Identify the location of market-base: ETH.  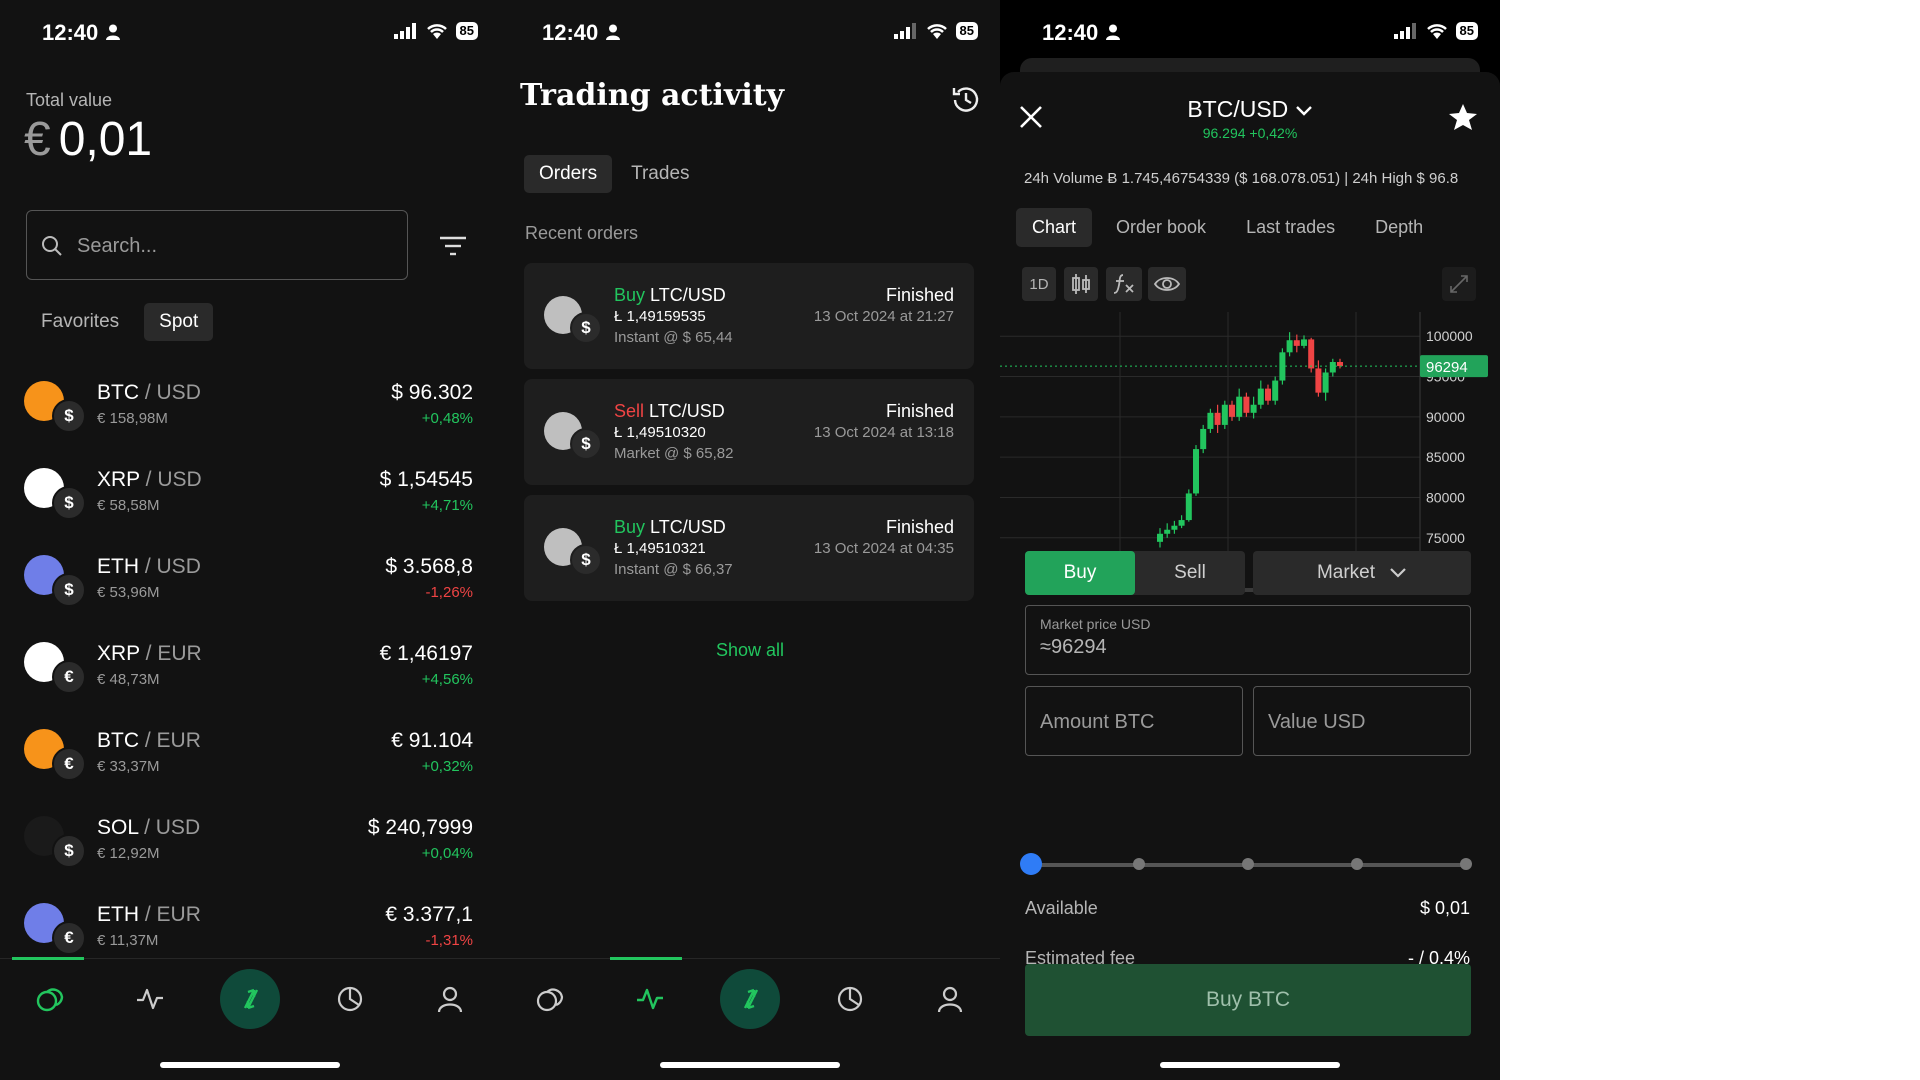
(118, 566).